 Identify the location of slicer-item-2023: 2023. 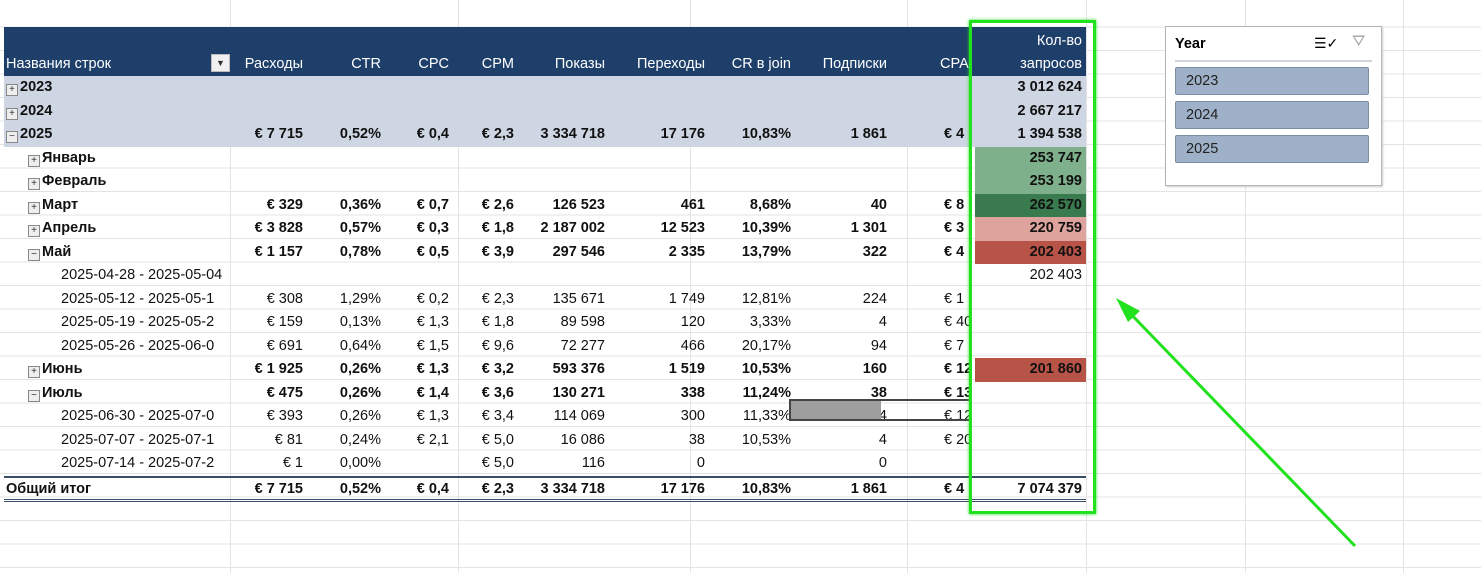
(1272, 81).